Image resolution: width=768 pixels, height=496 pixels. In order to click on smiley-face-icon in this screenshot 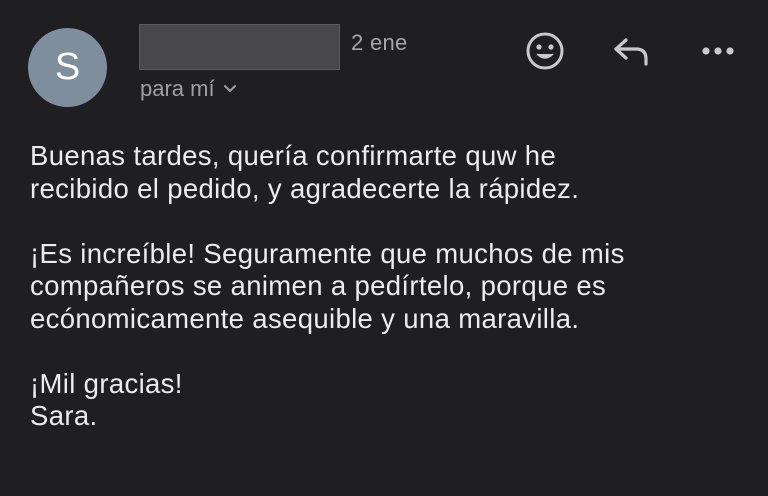, I will do `click(545, 51)`.